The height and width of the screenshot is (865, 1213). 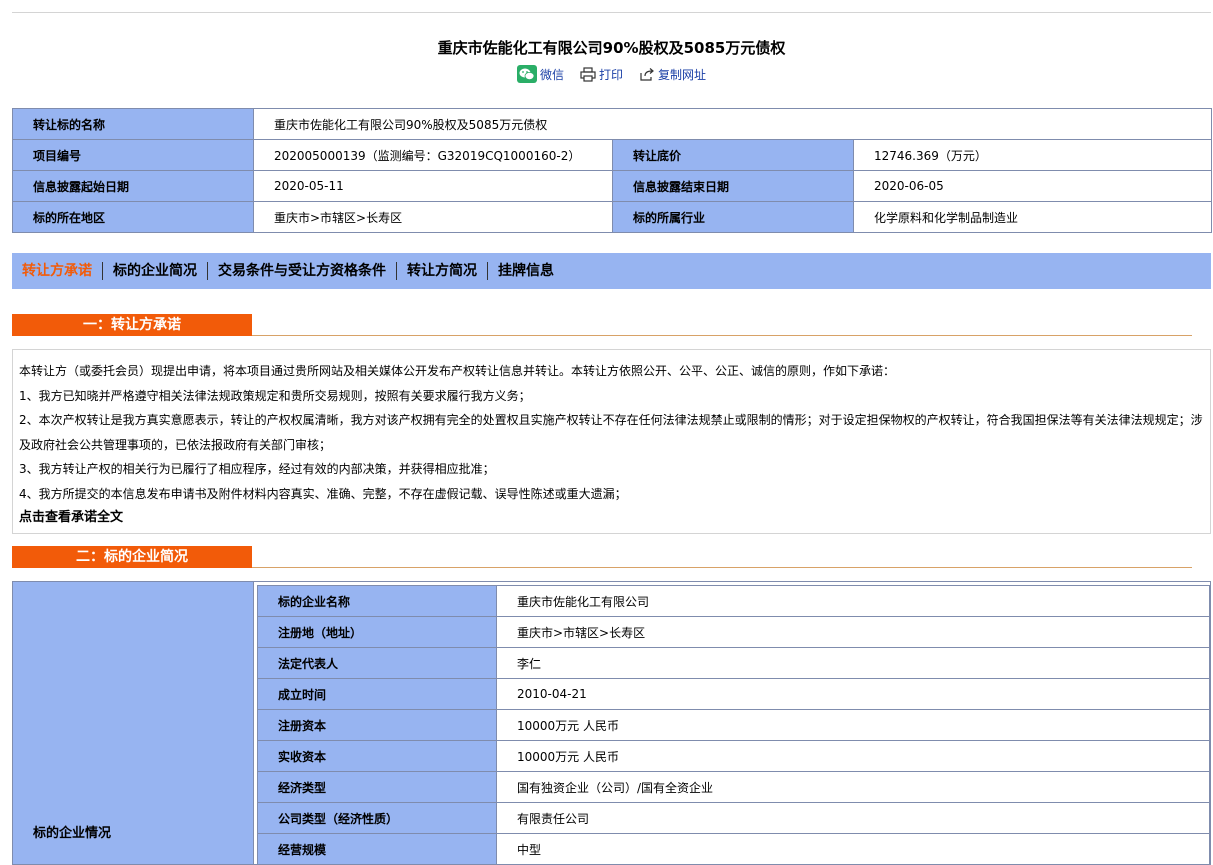 I want to click on share-bar: 微信 打印 复制网址, so click(x=611, y=74).